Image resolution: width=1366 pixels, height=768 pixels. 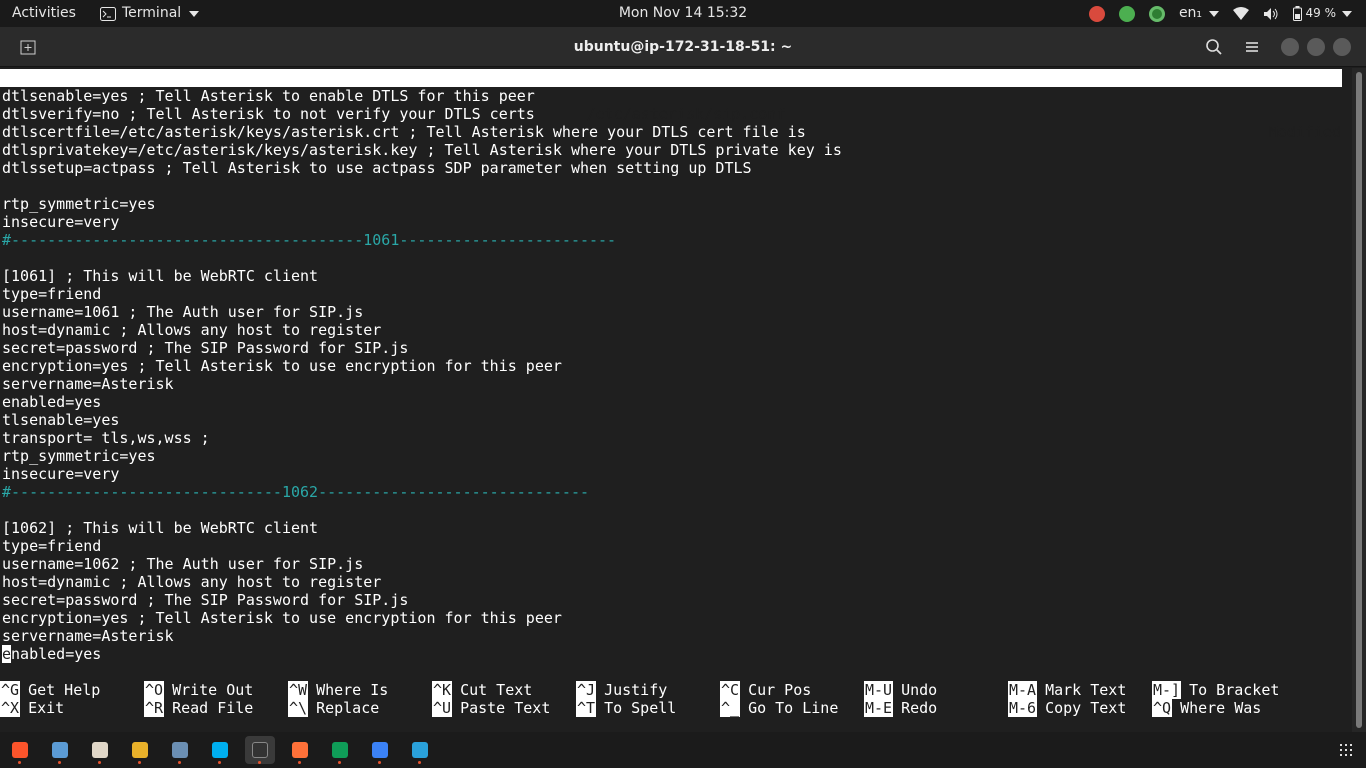 I want to click on app-menu: Terminal, so click(x=150, y=13).